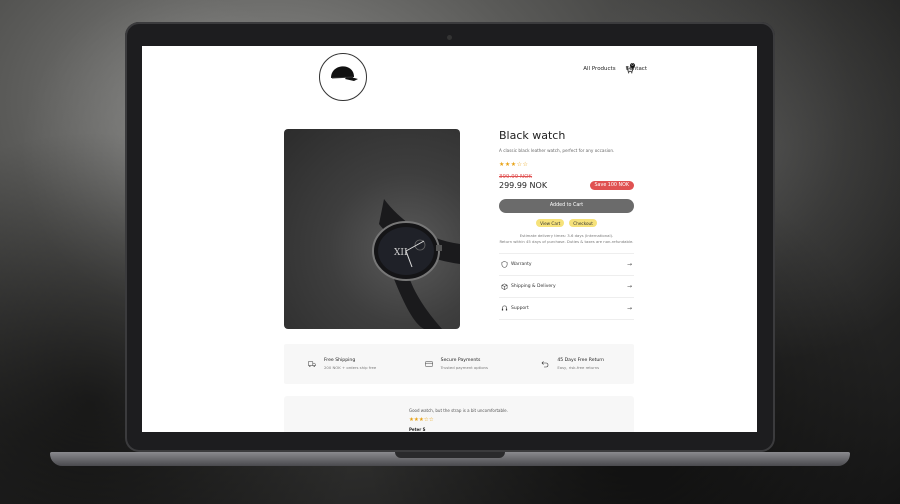 The image size is (900, 504). What do you see at coordinates (504, 264) in the screenshot?
I see `shield-icon` at bounding box center [504, 264].